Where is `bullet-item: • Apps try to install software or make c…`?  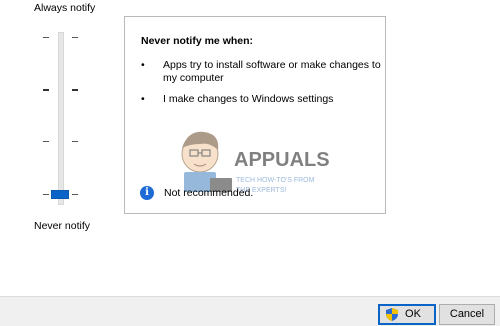
bullet-item: • Apps try to install software or make c… is located at coordinates (261, 73).